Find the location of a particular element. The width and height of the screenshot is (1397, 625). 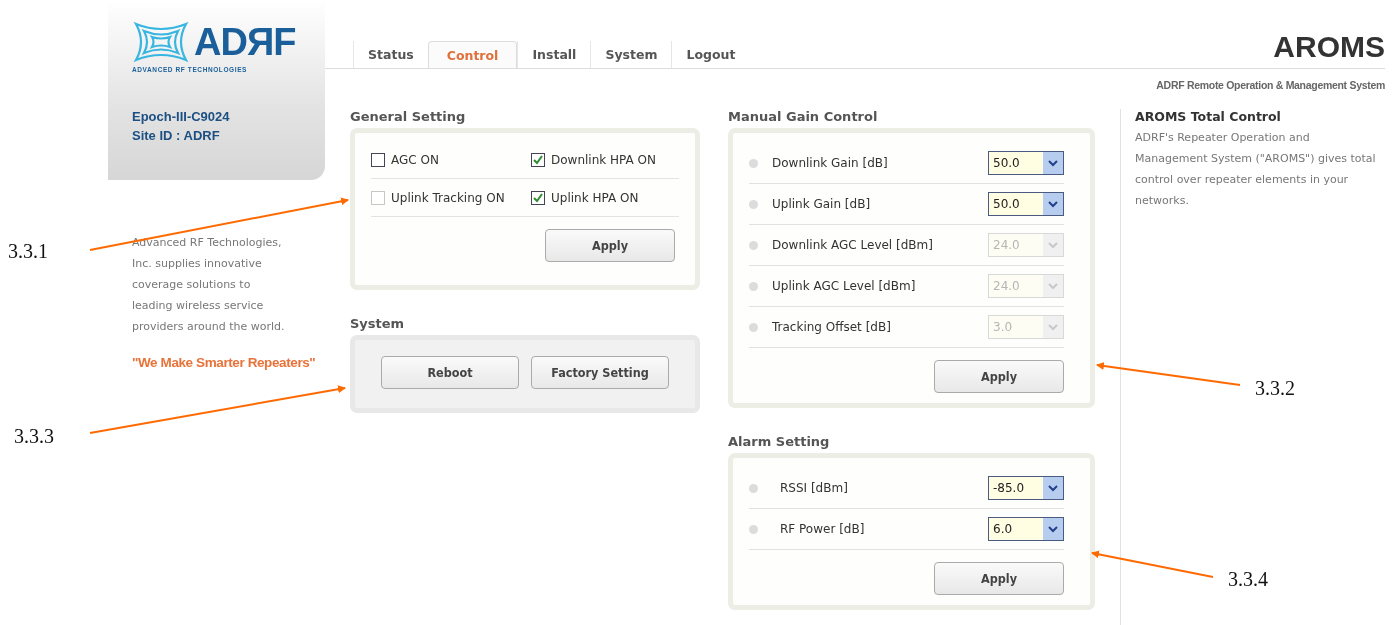

checkbox-label: Uplink Tracking ON is located at coordinates (448, 197).